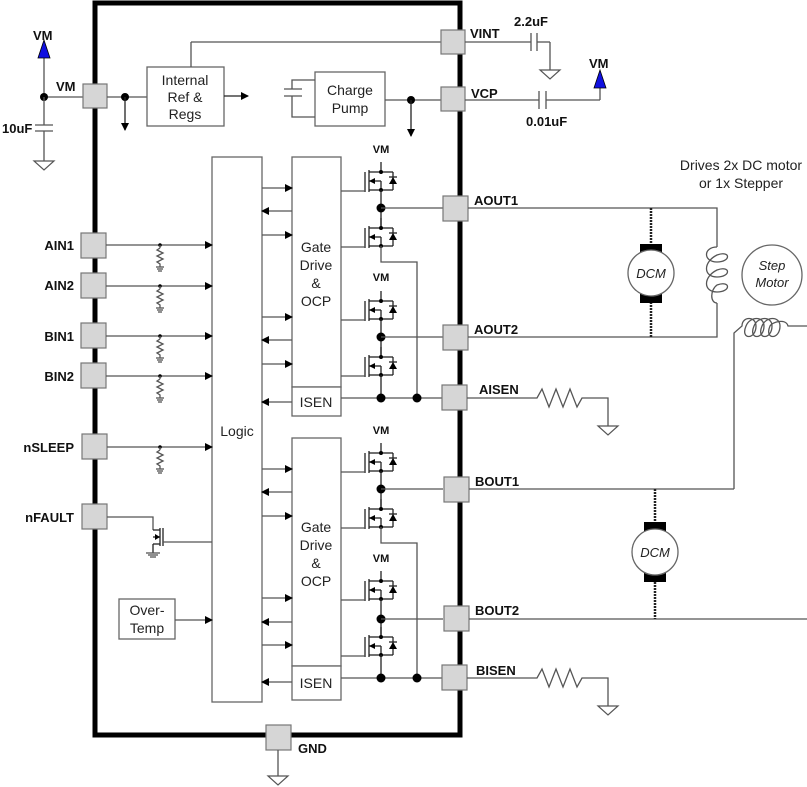 The image size is (807, 787). I want to click on svg-text: BOUT2, so click(497, 610).